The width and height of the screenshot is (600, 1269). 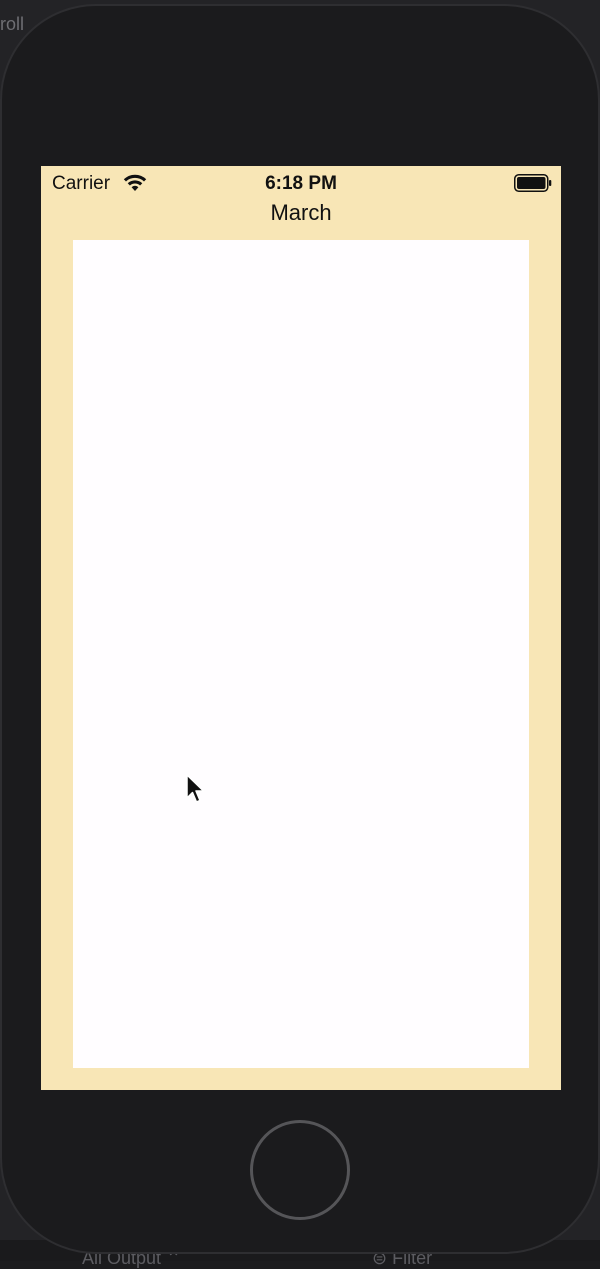 What do you see at coordinates (301, 212) in the screenshot?
I see `page-title: March` at bounding box center [301, 212].